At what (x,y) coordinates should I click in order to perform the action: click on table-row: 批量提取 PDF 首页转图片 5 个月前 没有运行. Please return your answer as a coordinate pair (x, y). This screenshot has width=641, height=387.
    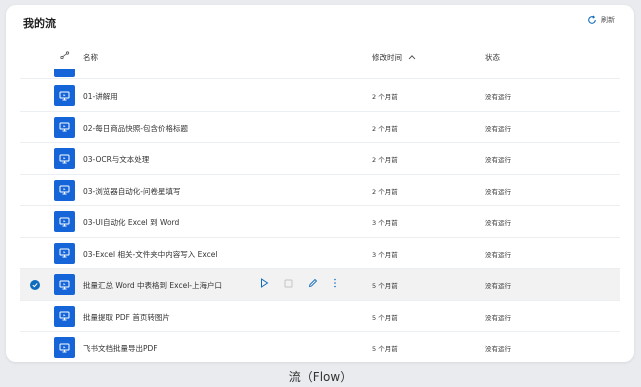
    Looking at the image, I should click on (320, 316).